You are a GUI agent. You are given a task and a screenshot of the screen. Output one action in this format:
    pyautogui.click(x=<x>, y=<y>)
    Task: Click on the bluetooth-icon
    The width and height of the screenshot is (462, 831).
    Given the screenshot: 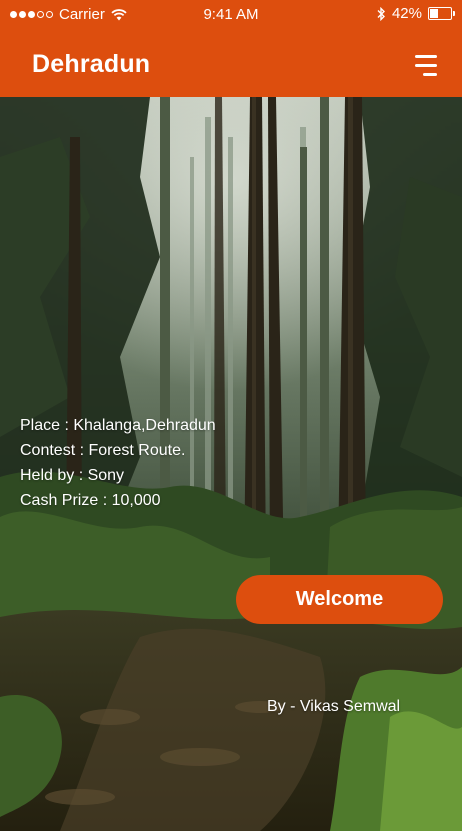 What is the action you would take?
    pyautogui.click(x=381, y=13)
    